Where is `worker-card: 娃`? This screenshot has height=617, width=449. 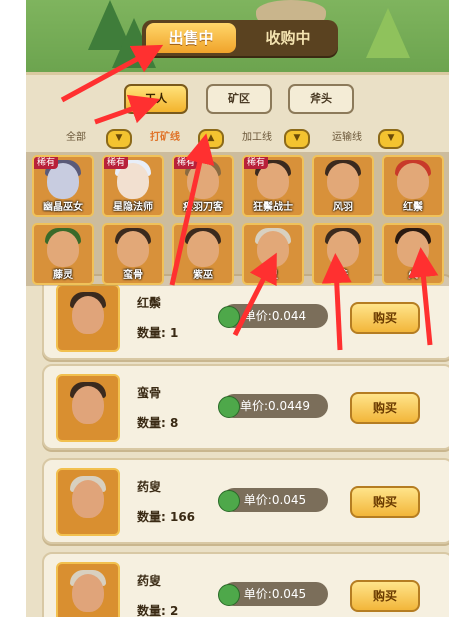
worker-card: 娃 is located at coordinates (343, 254).